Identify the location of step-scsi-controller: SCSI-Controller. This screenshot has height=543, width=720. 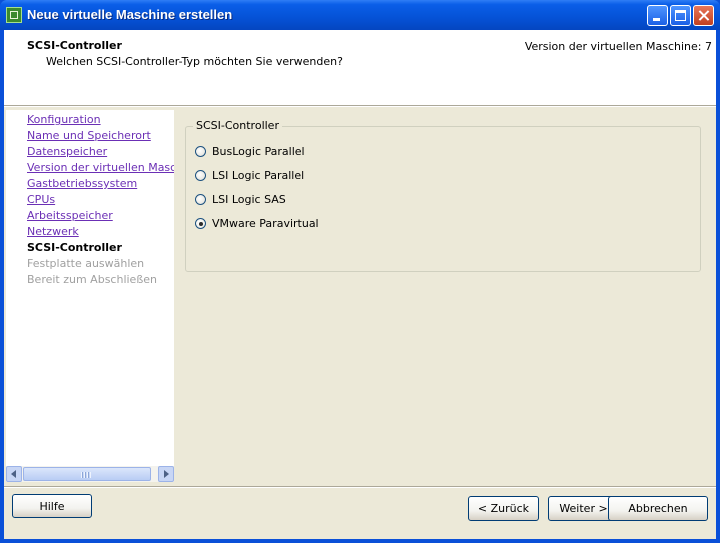
(74, 247).